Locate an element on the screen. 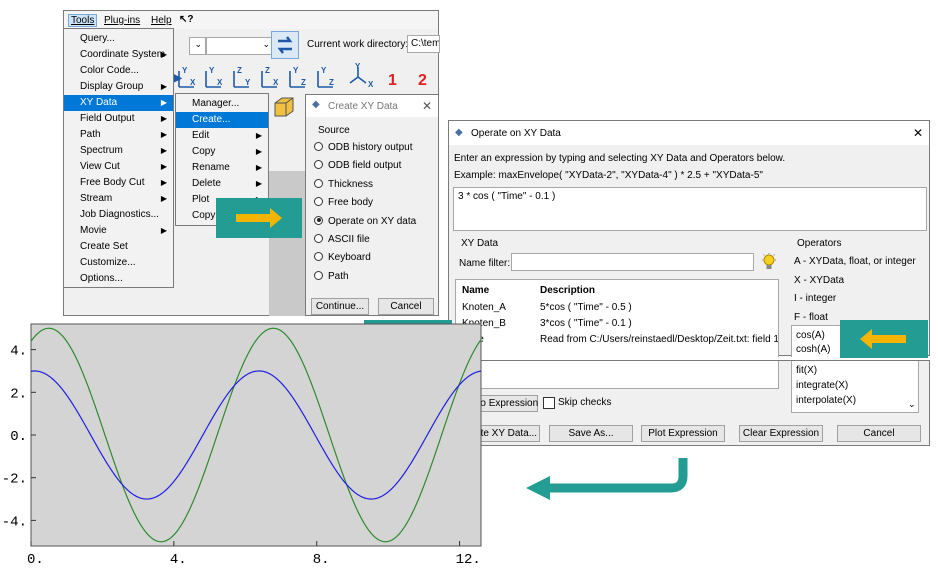 This screenshot has width=938, height=577. left-arrow-icon is located at coordinates (883, 339).